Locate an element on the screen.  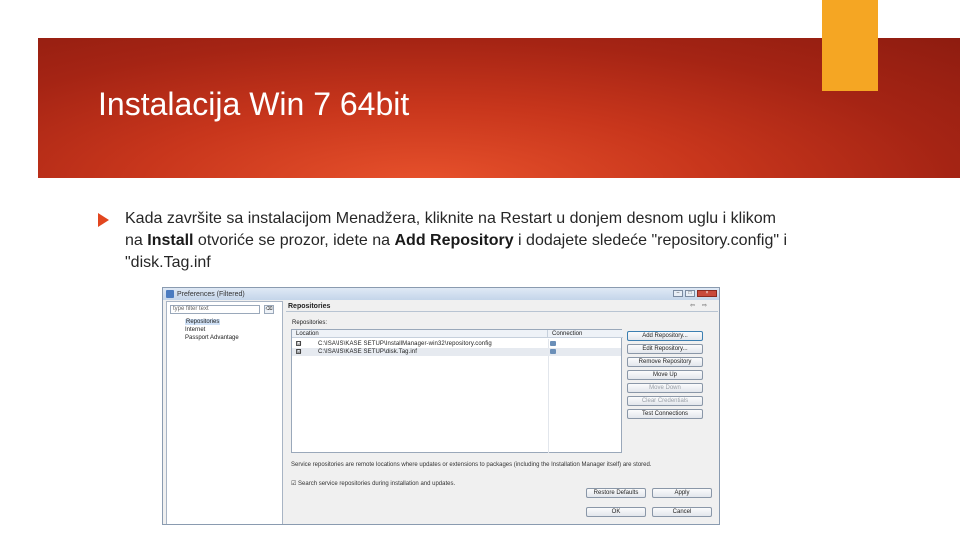
ok-button: OK is located at coordinates (616, 512).